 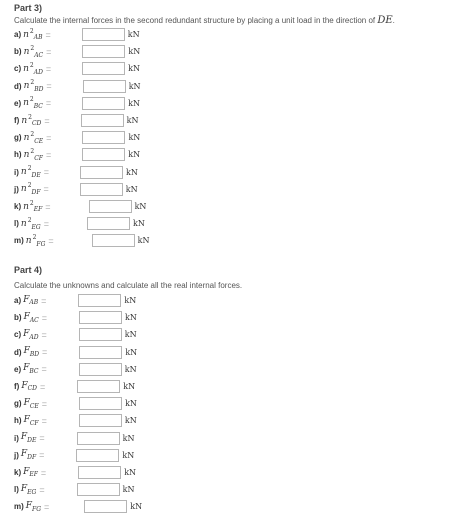 What do you see at coordinates (34, 337) in the screenshot?
I see `variable-subscript: AD` at bounding box center [34, 337].